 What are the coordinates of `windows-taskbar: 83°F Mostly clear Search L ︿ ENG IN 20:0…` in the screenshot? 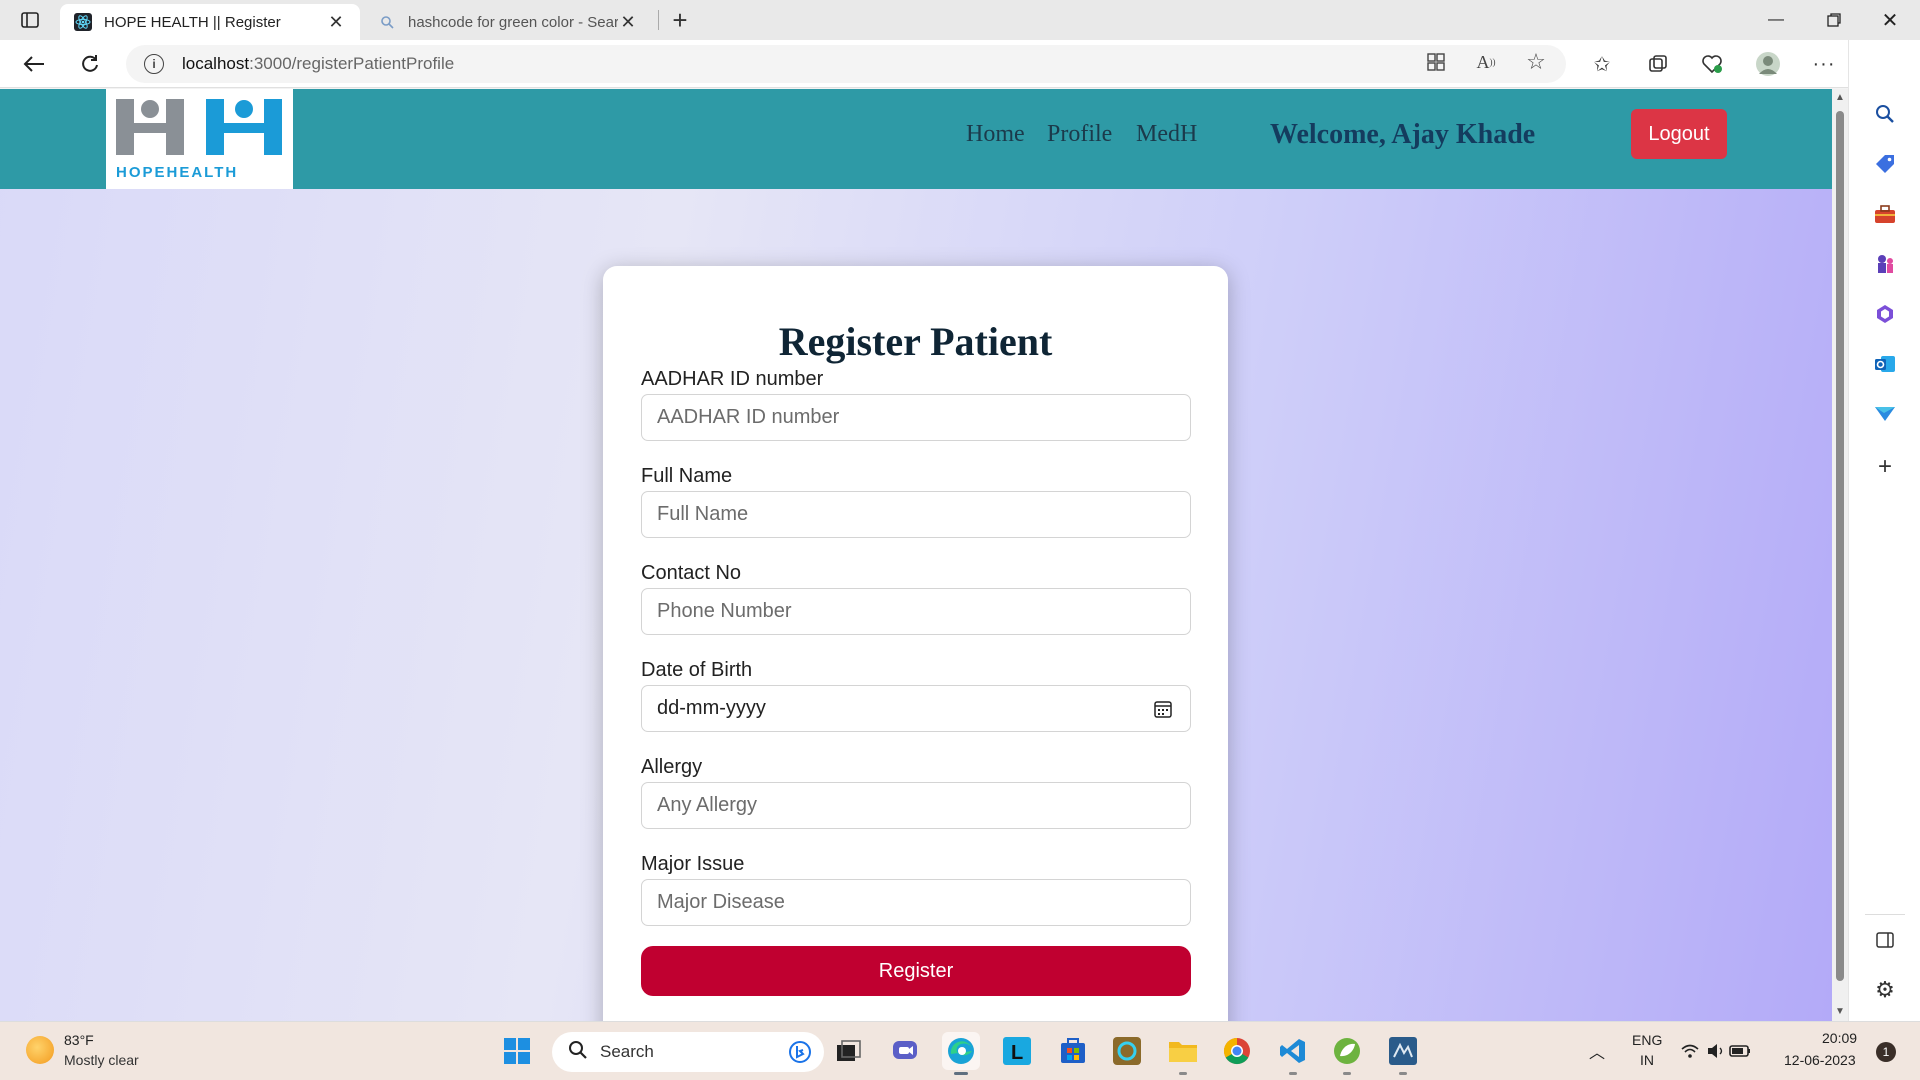 It's located at (960, 1050).